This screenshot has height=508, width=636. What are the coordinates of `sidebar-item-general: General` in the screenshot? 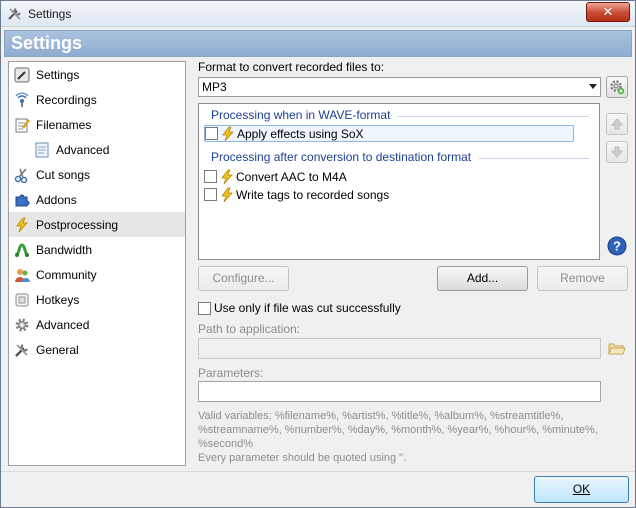 It's located at (97, 349).